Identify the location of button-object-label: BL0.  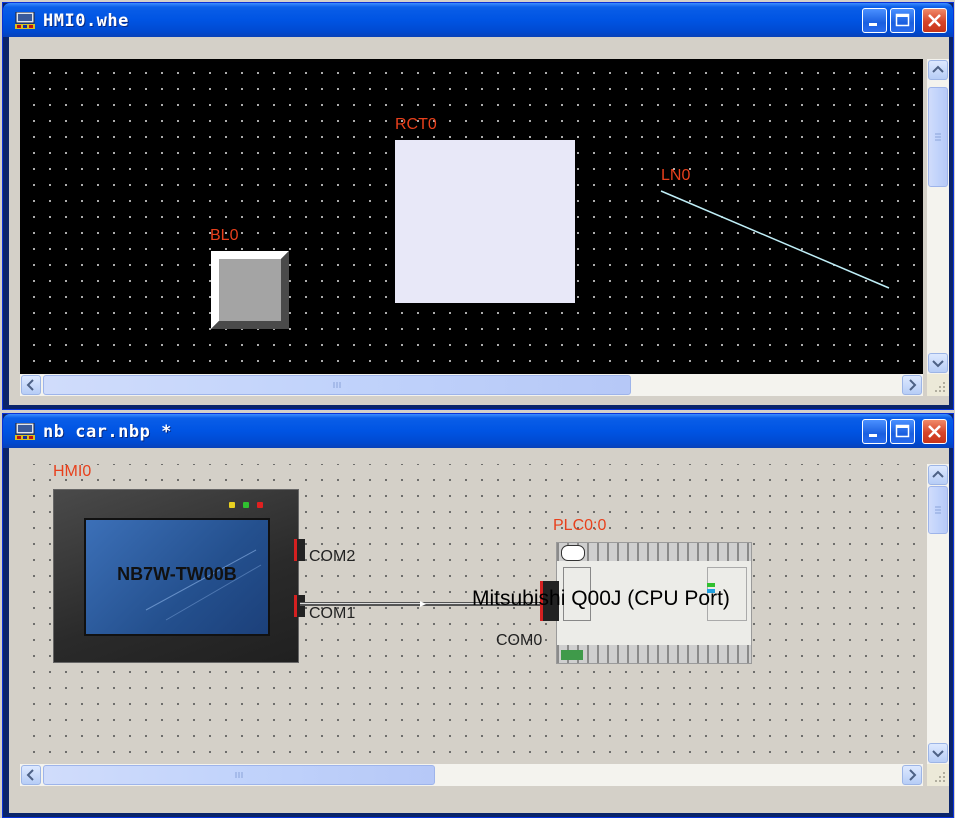
(224, 235).